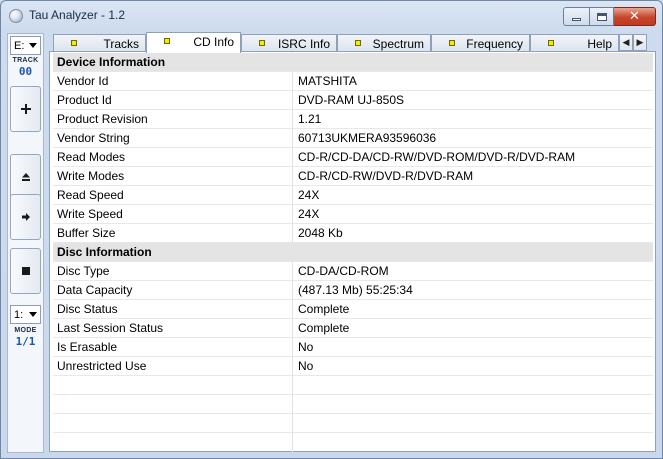 This screenshot has width=663, height=459. I want to click on table-row: Vendor String 60713UKMERA93596036, so click(353, 138).